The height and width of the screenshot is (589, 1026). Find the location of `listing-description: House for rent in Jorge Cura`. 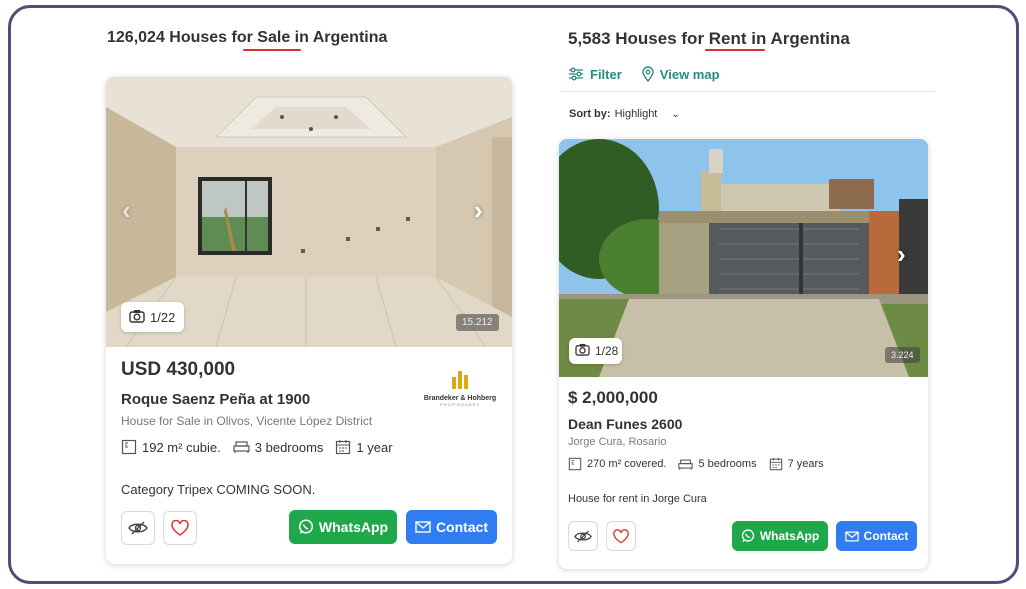

listing-description: House for rent in Jorge Cura is located at coordinates (637, 499).